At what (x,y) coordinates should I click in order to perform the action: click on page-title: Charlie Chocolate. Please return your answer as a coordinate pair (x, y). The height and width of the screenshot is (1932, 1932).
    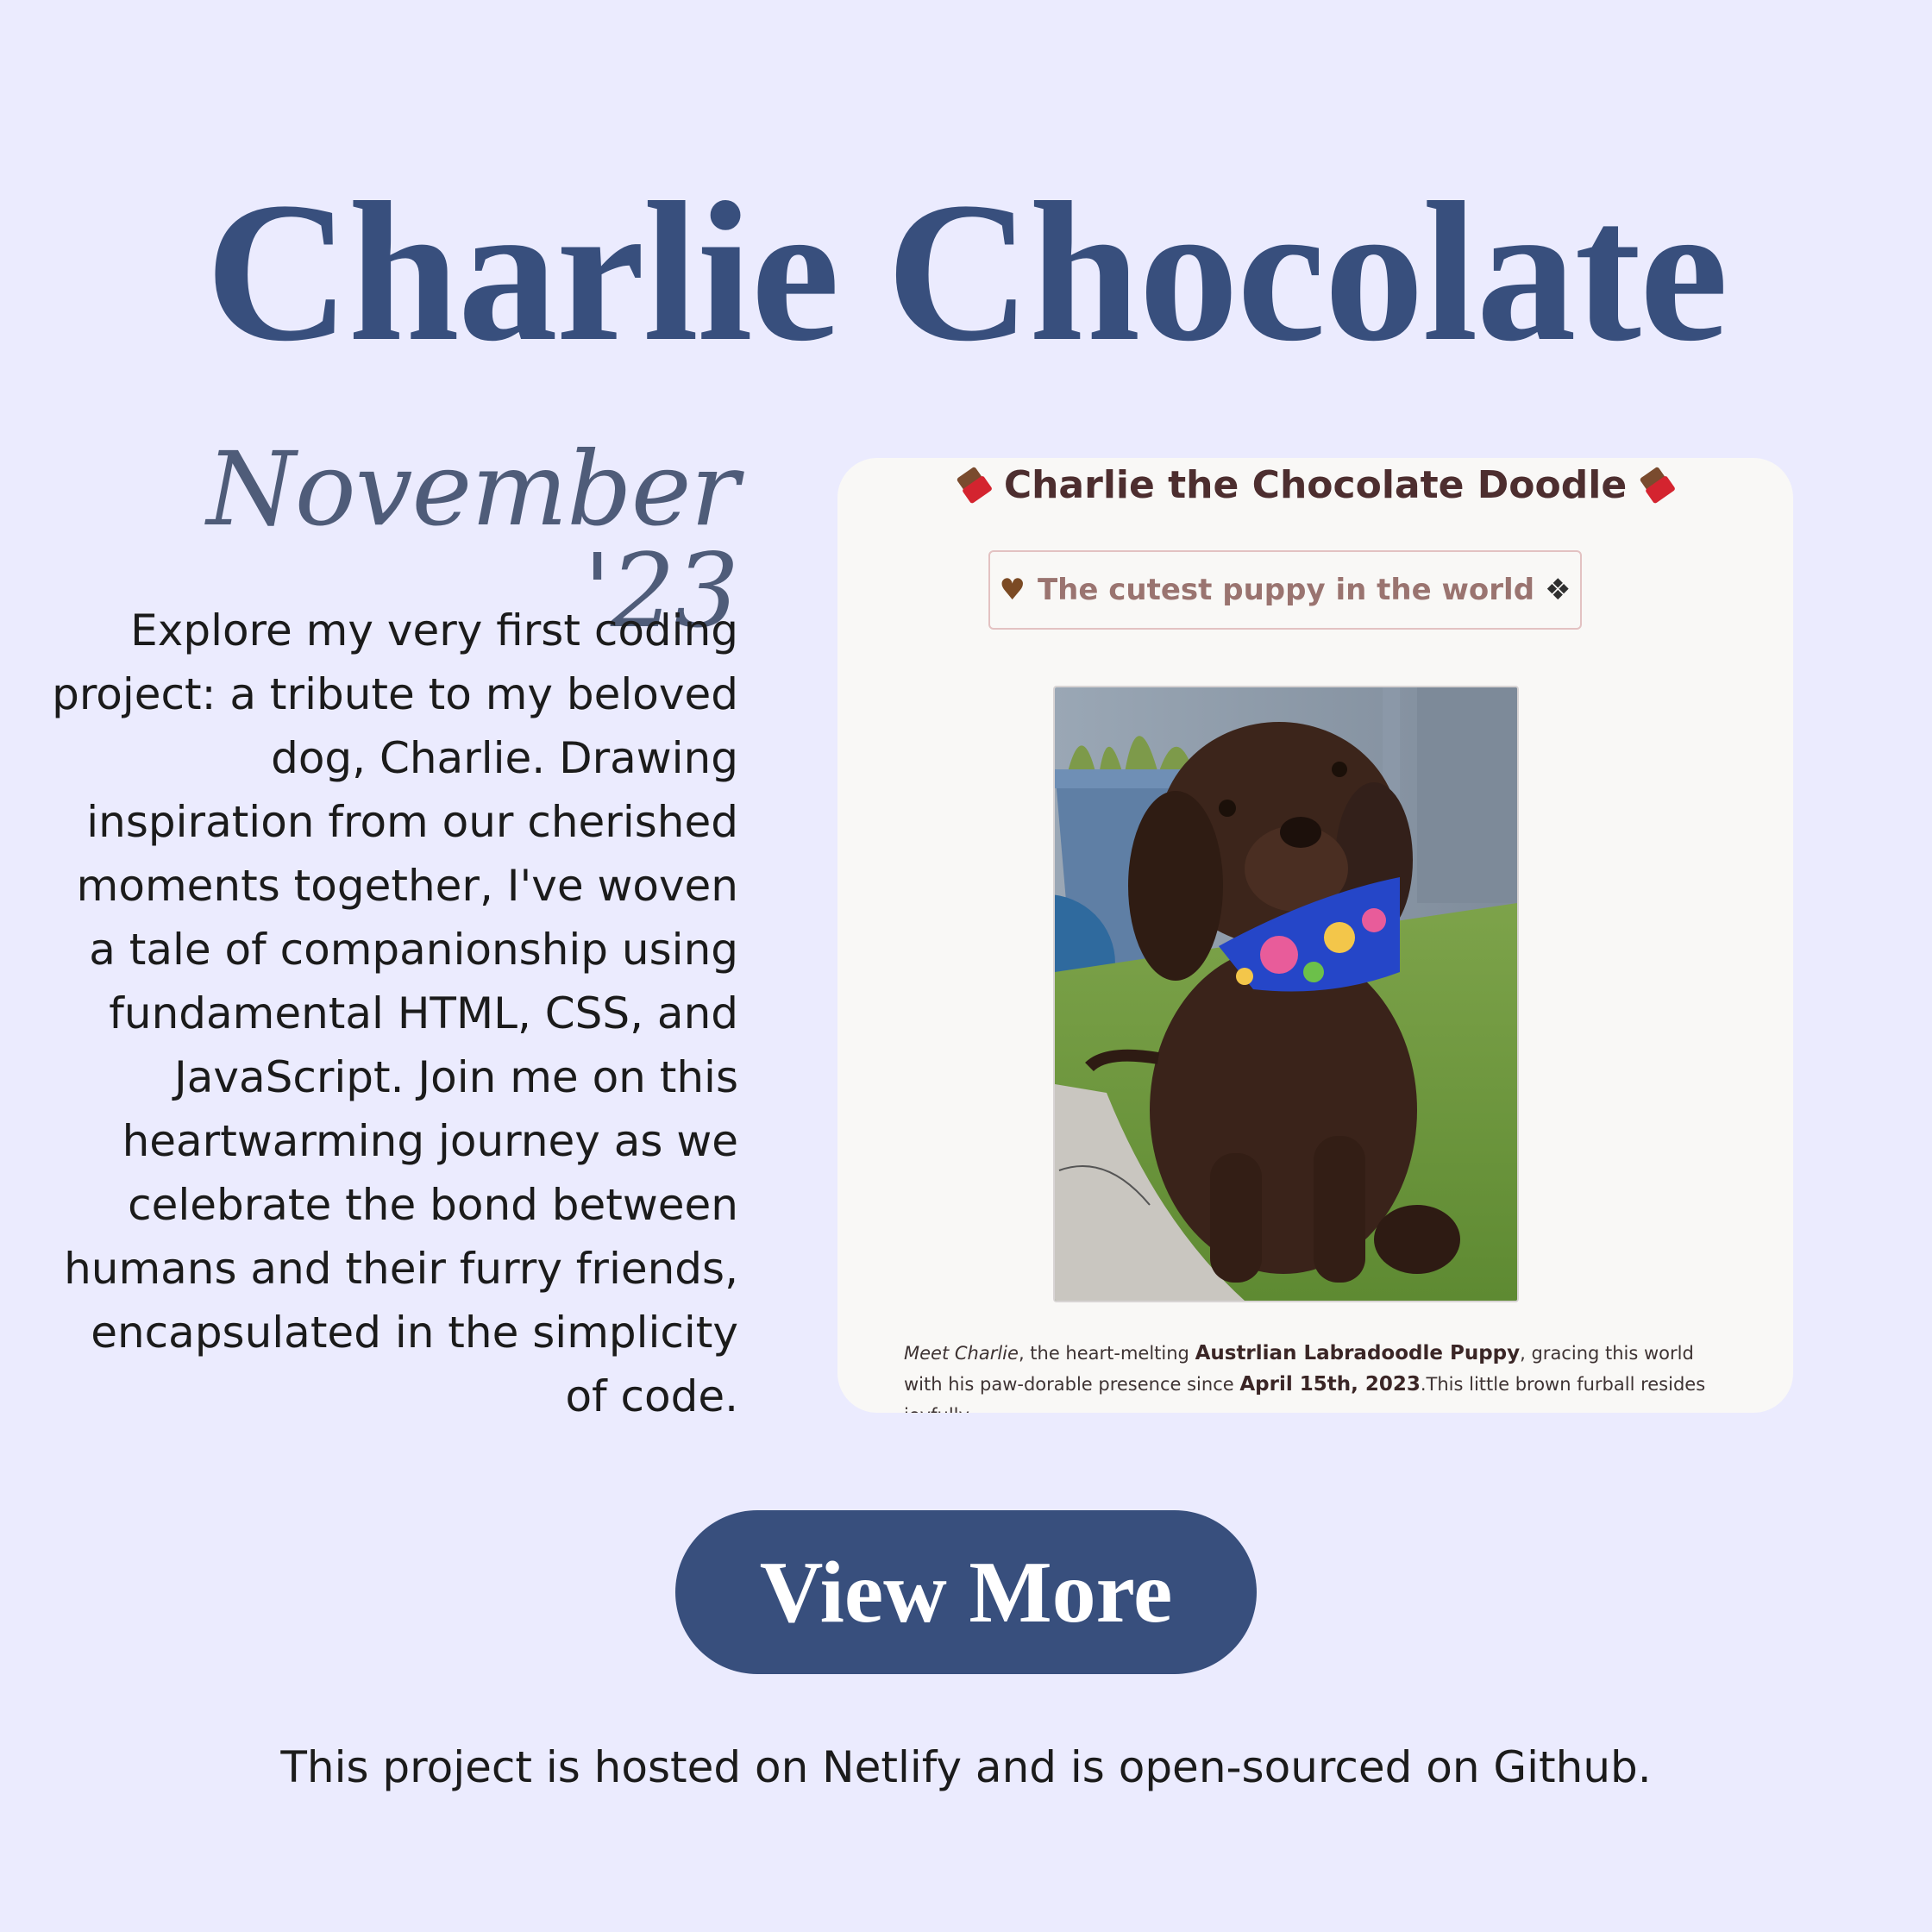
    Looking at the image, I should click on (966, 272).